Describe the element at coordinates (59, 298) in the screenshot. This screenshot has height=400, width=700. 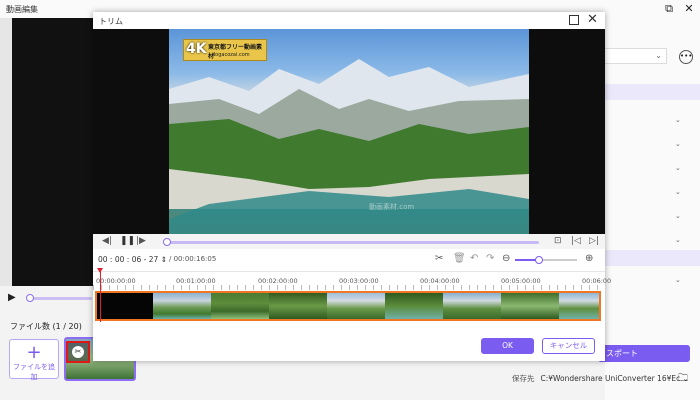
I see `preview-seek-slider` at that location.